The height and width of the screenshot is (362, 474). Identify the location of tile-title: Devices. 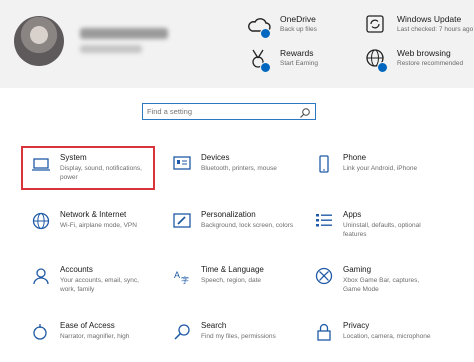
(215, 157).